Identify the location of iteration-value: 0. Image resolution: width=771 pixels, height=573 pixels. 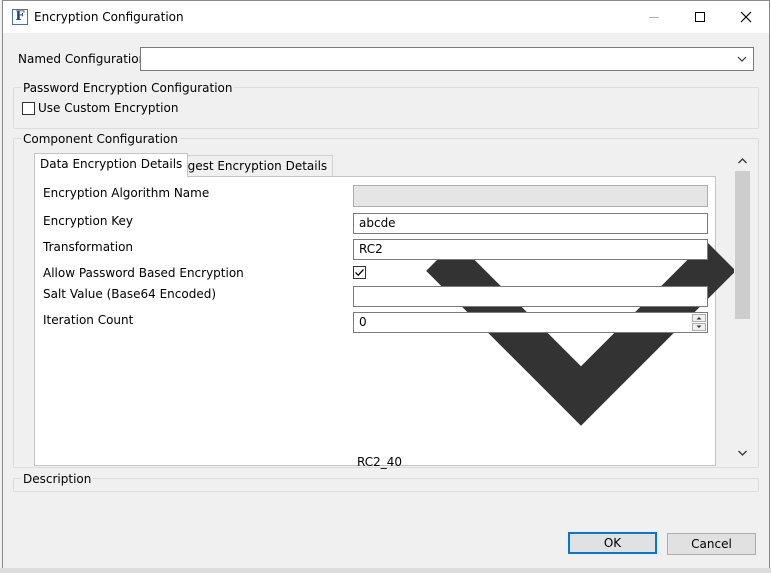
(363, 322).